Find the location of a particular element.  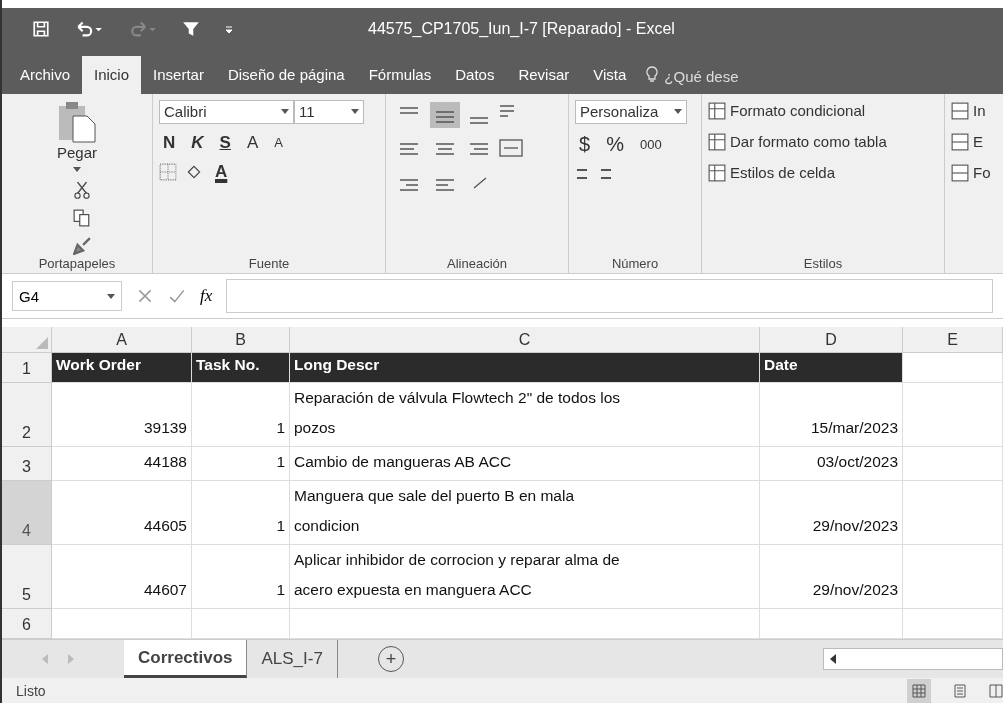

cells-menu-button: E is located at coordinates (974, 141).